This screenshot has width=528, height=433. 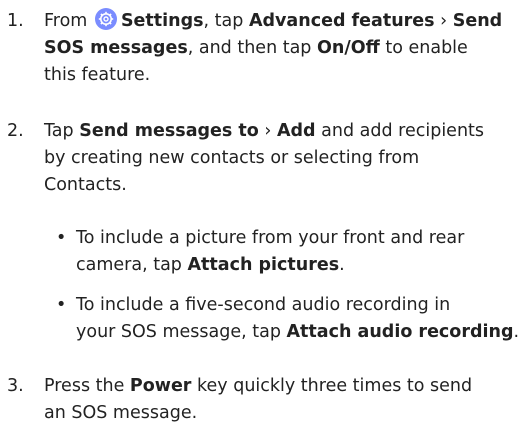 What do you see at coordinates (341, 21) in the screenshot?
I see `advanced-features-label: Advanced features` at bounding box center [341, 21].